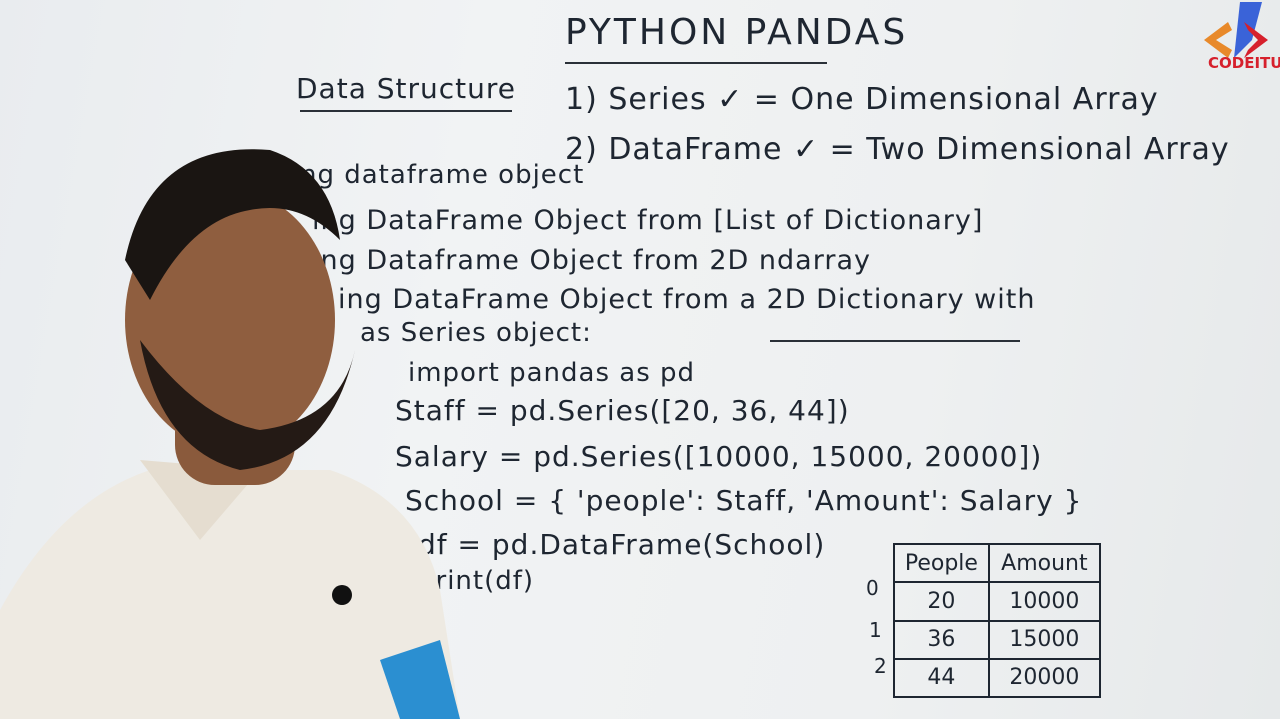  Describe the element at coordinates (875, 630) in the screenshot. I see `table-index: 1` at that location.